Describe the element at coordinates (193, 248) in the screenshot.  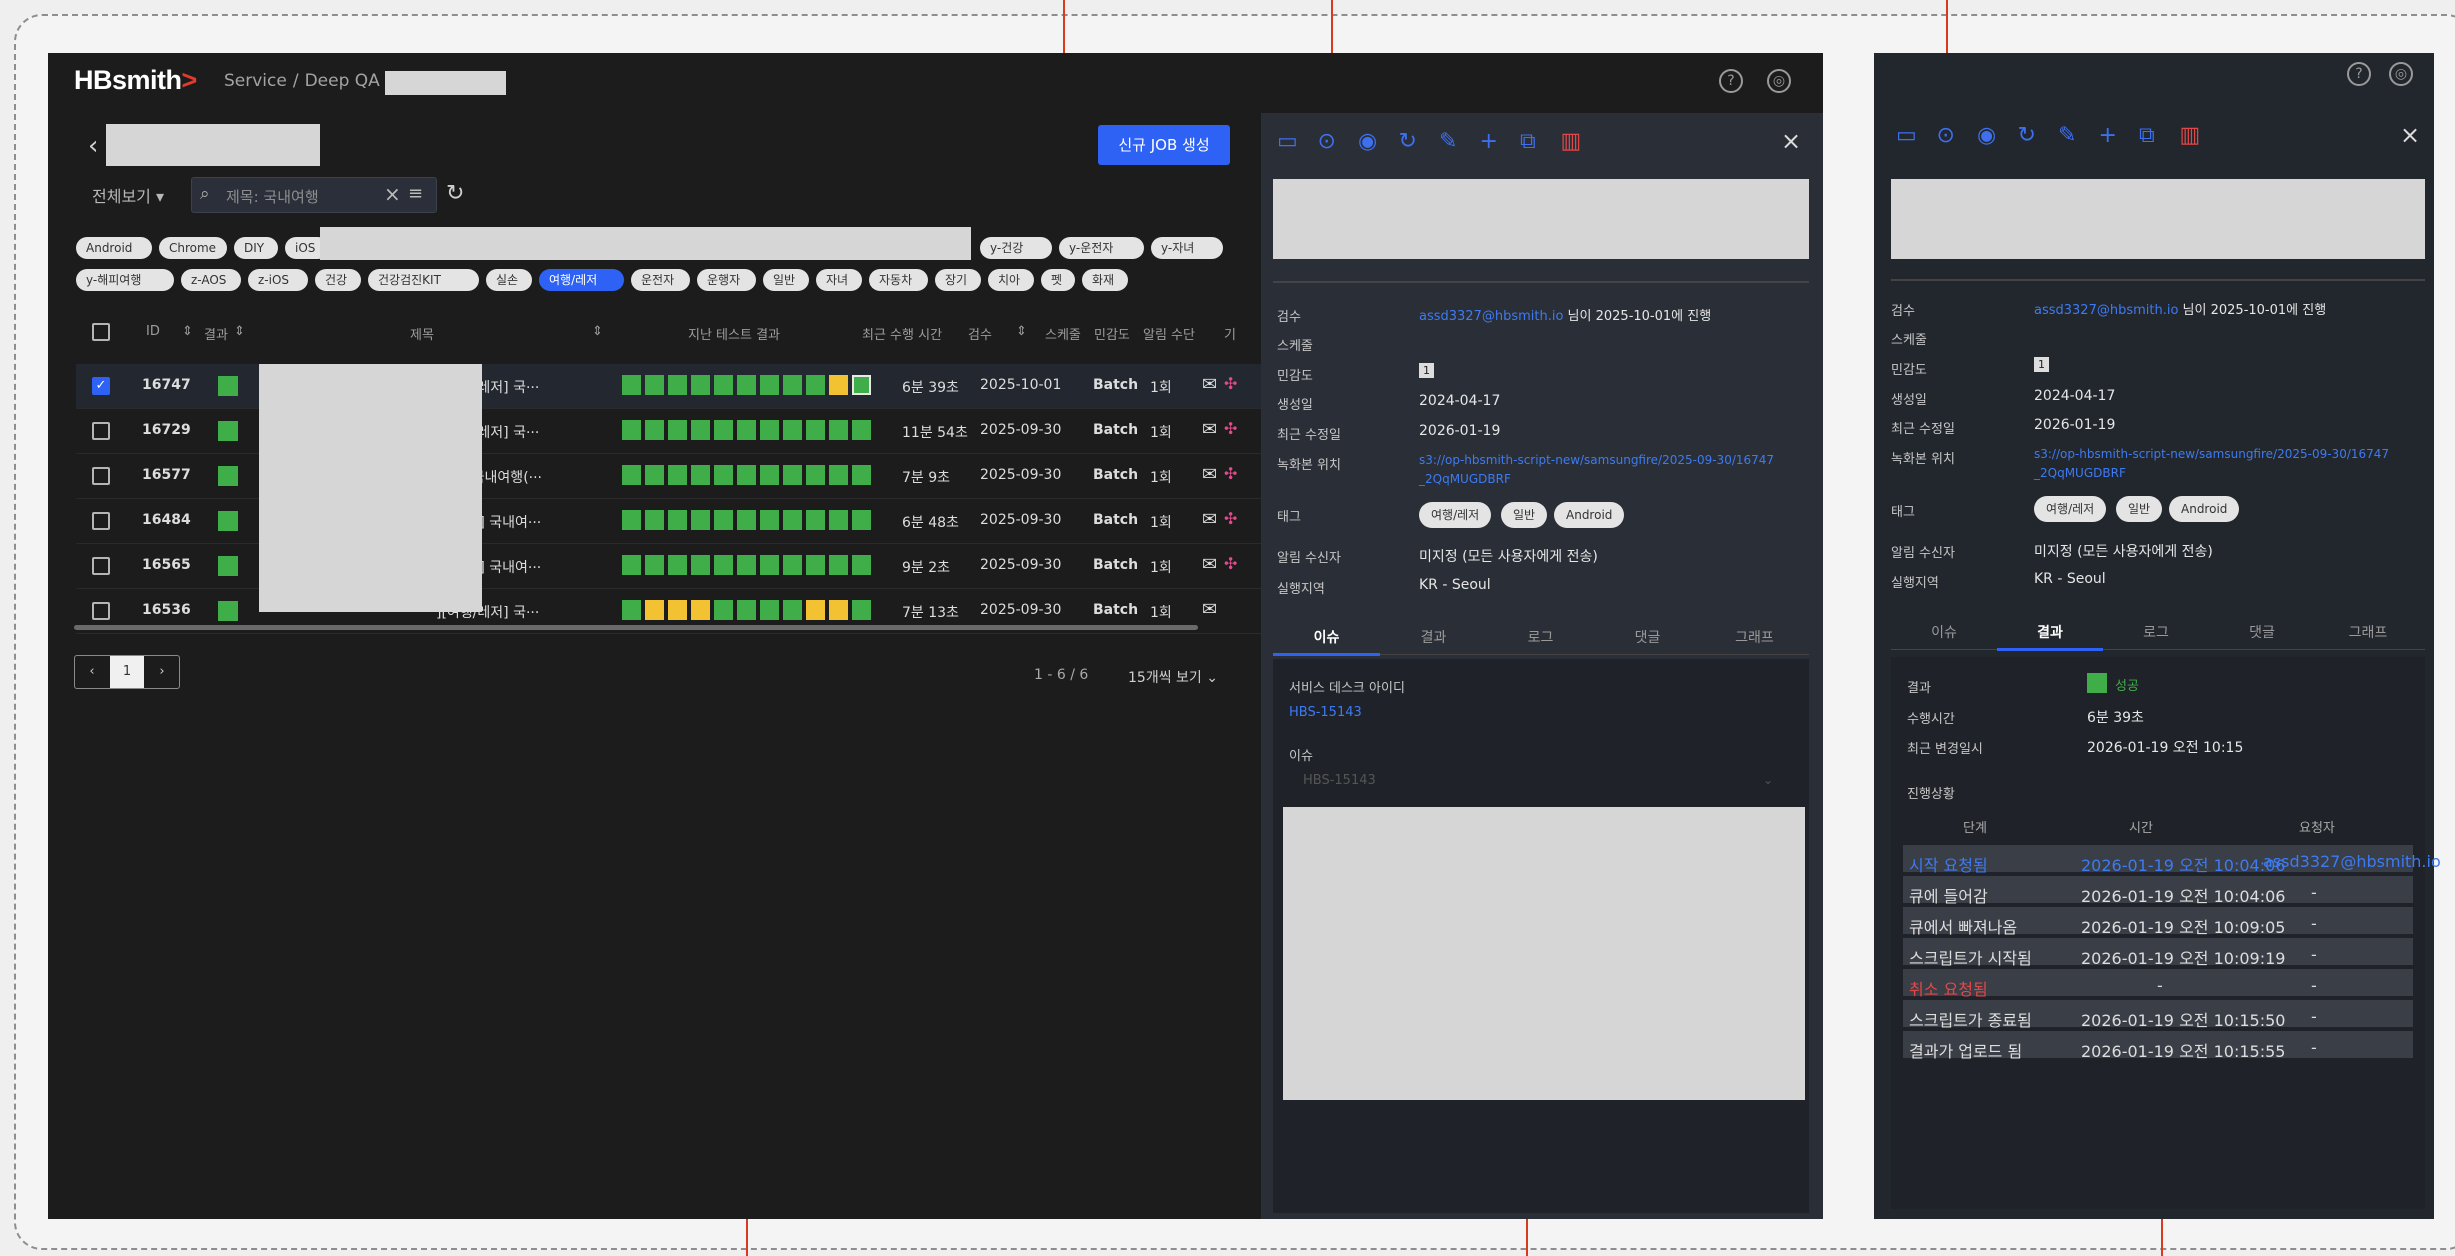
I see `filter-tag: Chrome` at that location.